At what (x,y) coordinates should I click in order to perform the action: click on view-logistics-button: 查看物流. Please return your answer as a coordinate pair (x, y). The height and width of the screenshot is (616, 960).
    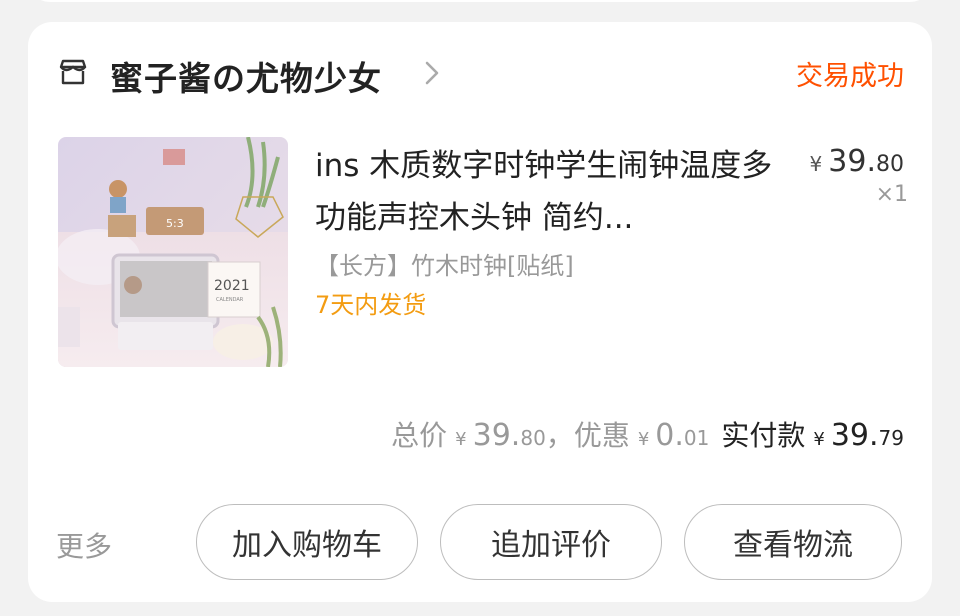
    Looking at the image, I should click on (793, 542).